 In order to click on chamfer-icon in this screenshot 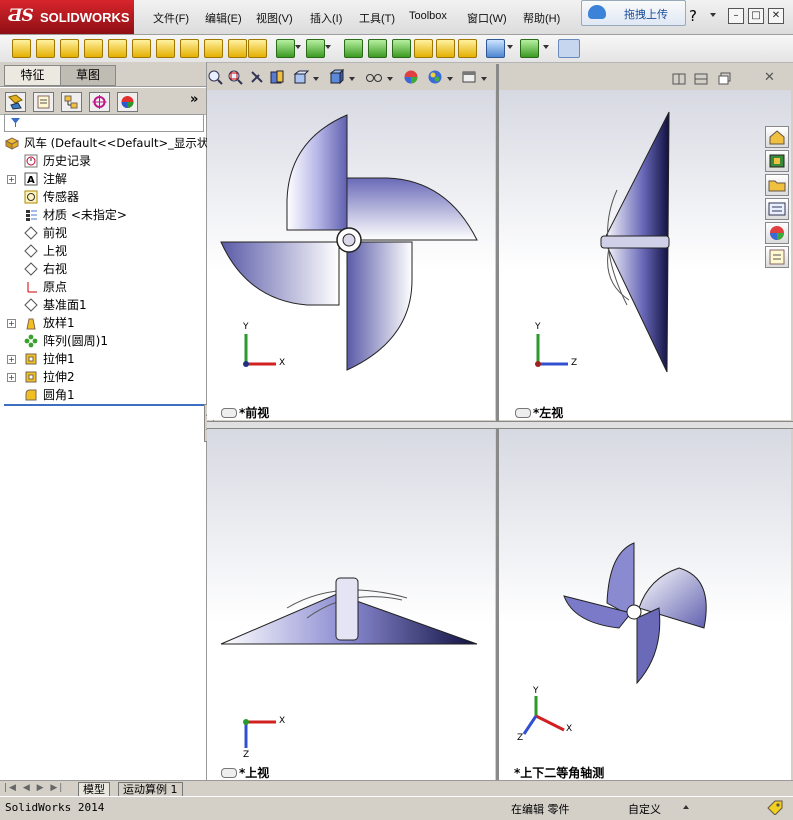, I will do `click(285, 48)`.